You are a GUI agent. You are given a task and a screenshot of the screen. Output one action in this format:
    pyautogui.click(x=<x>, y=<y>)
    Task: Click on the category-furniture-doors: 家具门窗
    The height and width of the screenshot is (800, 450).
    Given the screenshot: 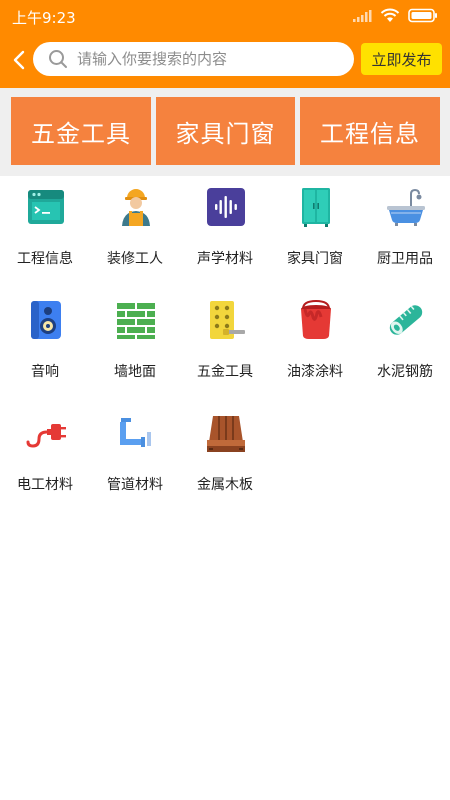 What is the action you would take?
    pyautogui.click(x=315, y=232)
    